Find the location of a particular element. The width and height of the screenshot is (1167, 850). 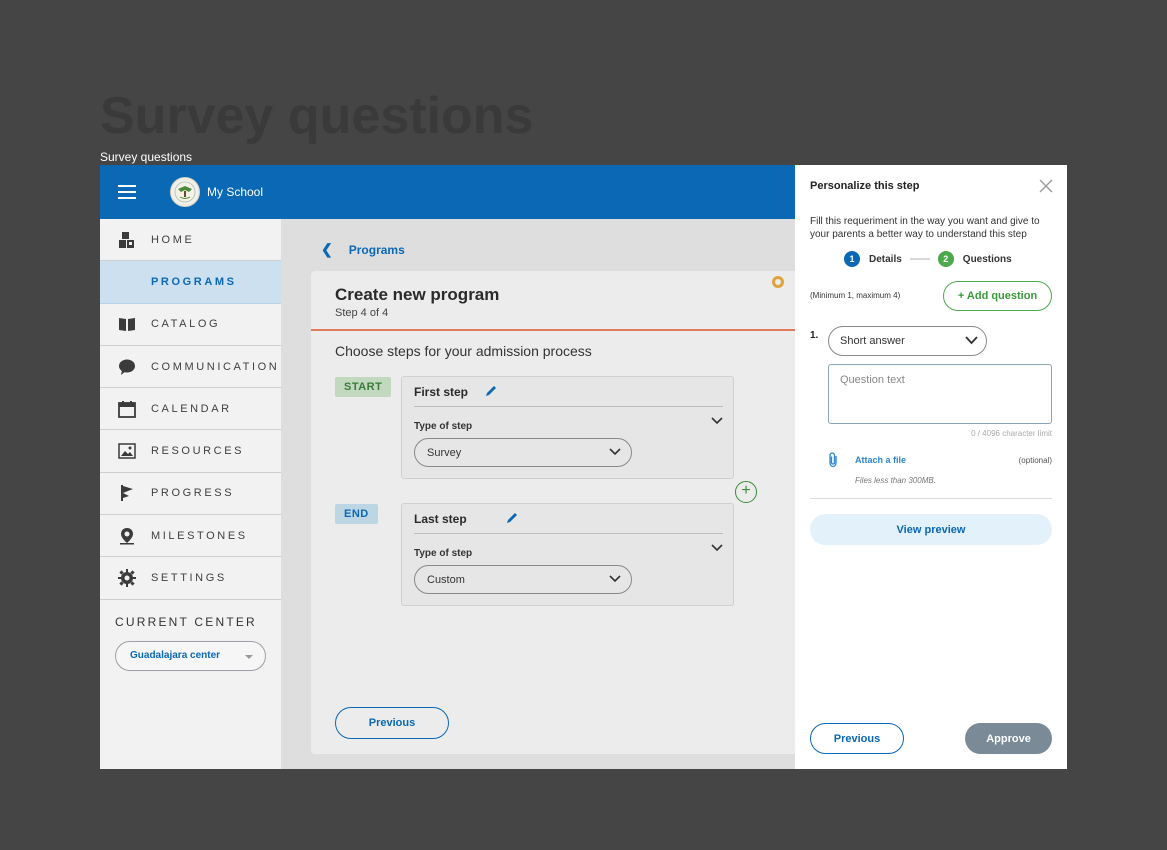

paperclip-icon is located at coordinates (833, 460).